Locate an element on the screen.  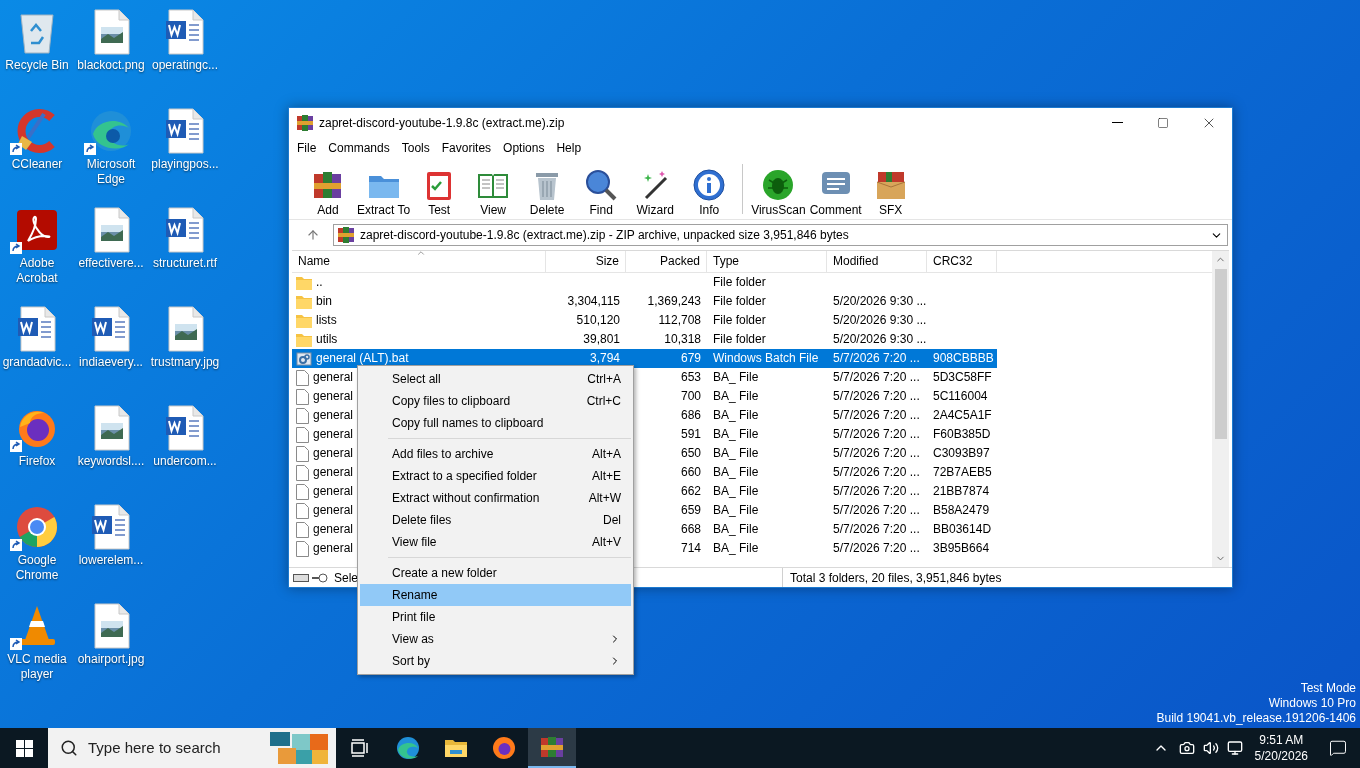
toolbar-button: SFX is located at coordinates (890, 188).